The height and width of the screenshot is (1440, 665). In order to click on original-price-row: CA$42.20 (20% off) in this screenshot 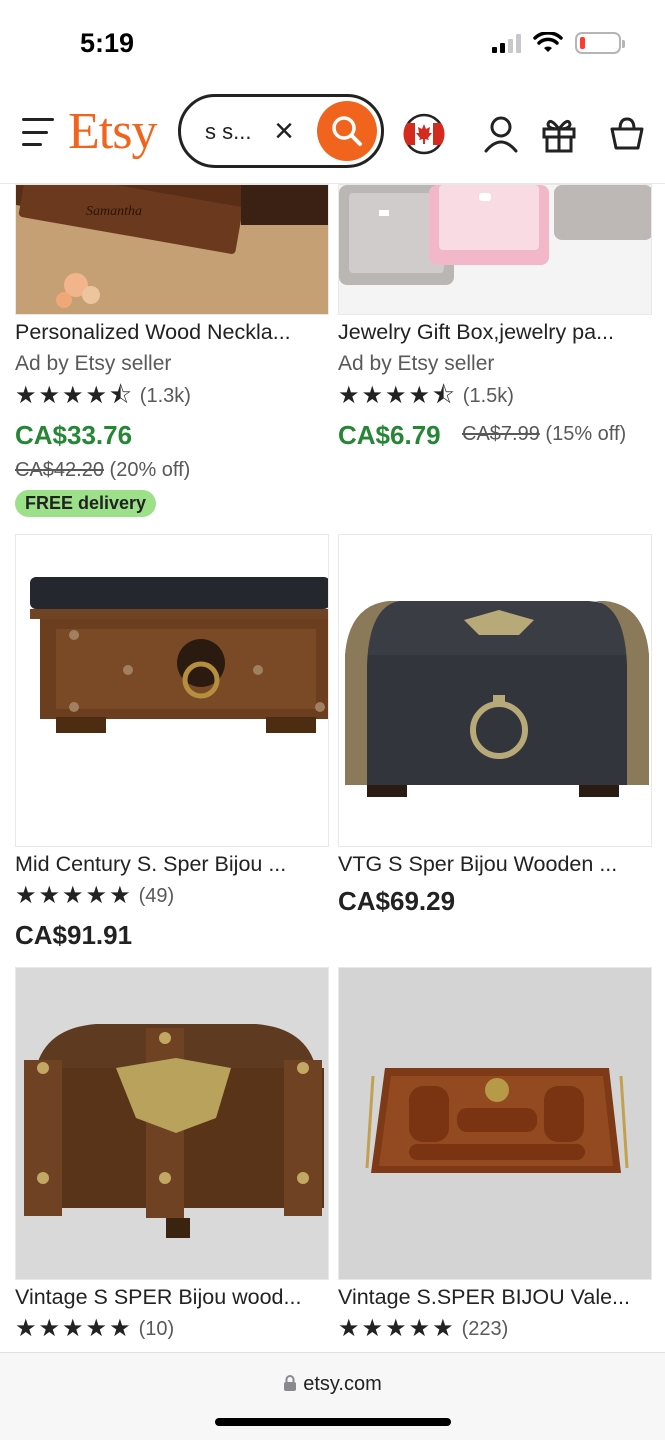, I will do `click(102, 470)`.